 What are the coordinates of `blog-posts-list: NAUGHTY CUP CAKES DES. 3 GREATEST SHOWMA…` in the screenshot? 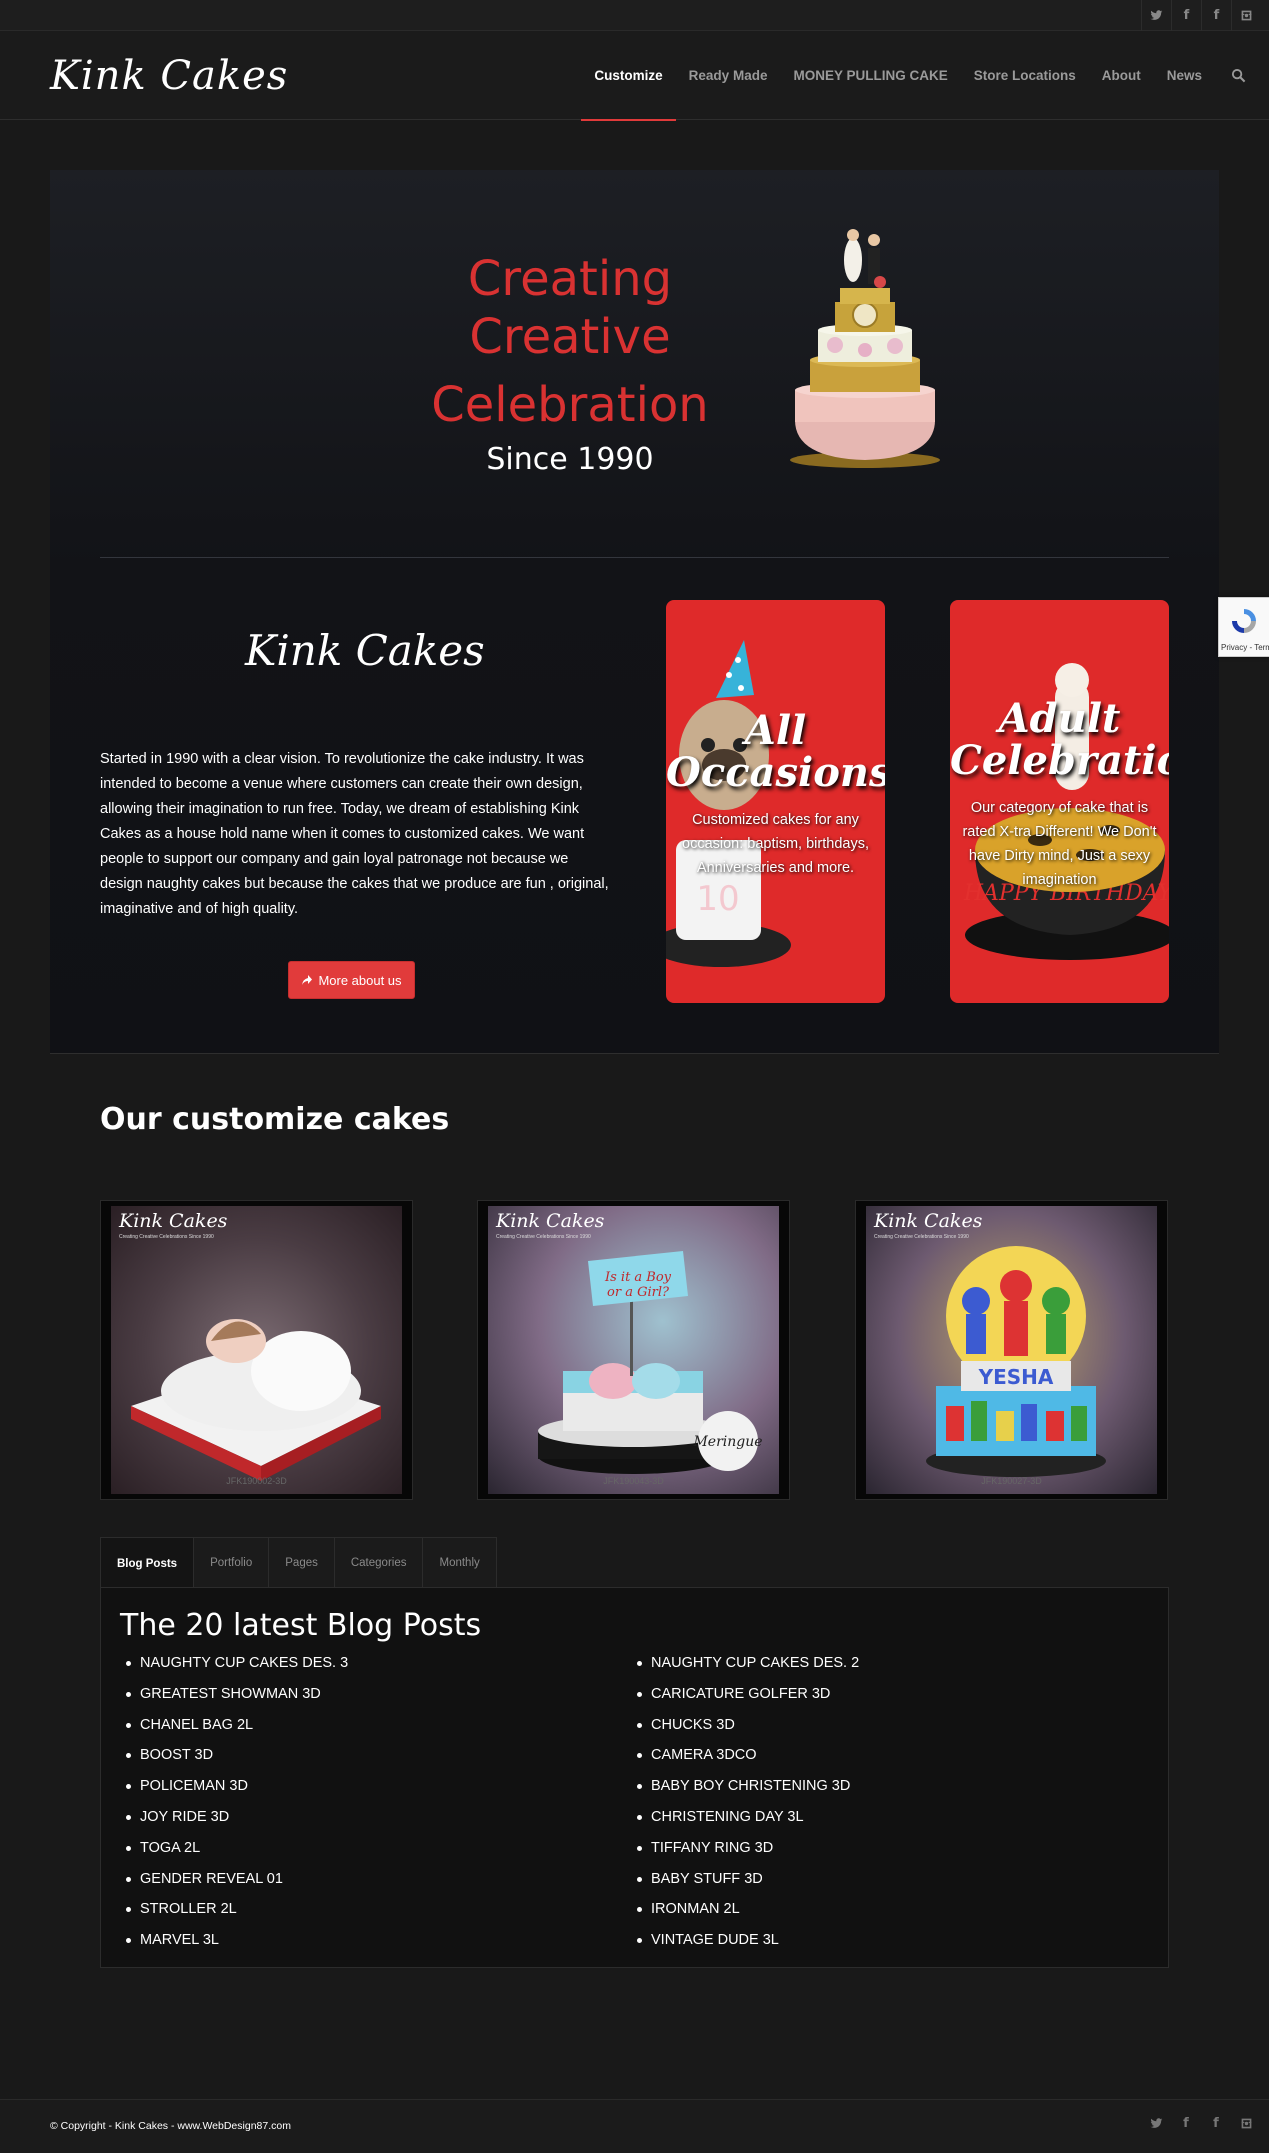 It's located at (234, 1802).